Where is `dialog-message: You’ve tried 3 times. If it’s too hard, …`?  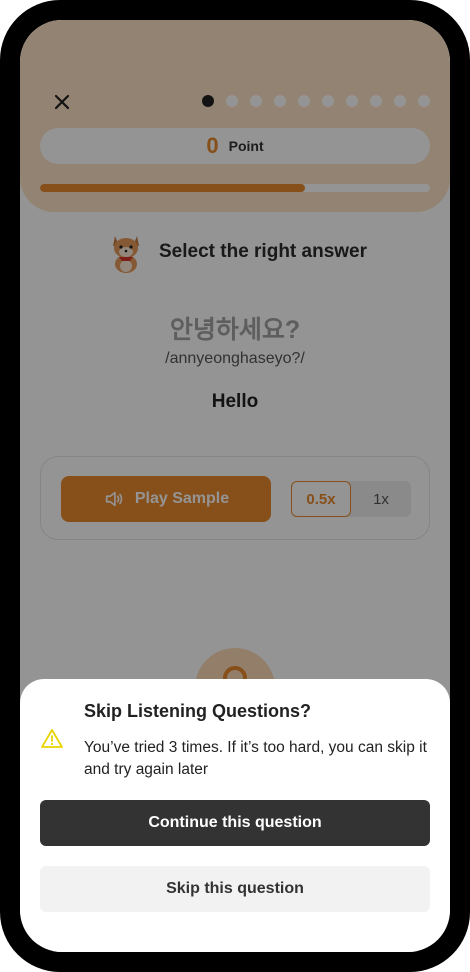 dialog-message: You’ve tried 3 times. If it’s too hard, … is located at coordinates (255, 758).